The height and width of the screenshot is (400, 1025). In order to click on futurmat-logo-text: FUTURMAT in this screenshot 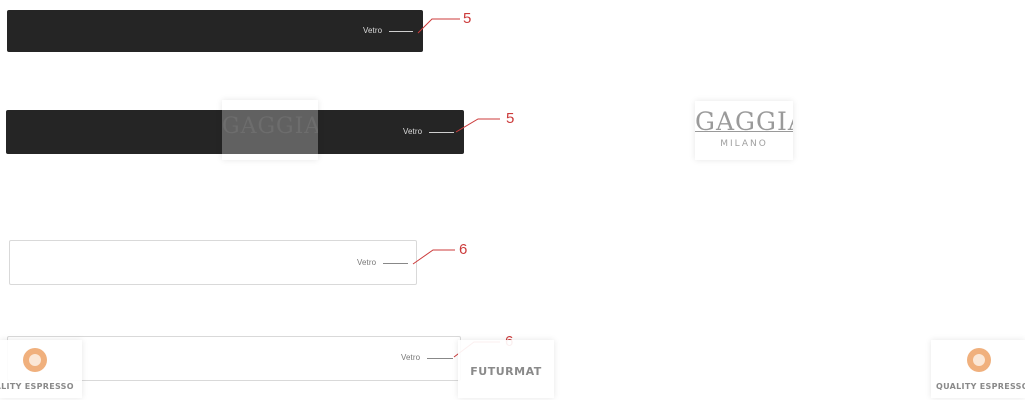, I will do `click(506, 371)`.